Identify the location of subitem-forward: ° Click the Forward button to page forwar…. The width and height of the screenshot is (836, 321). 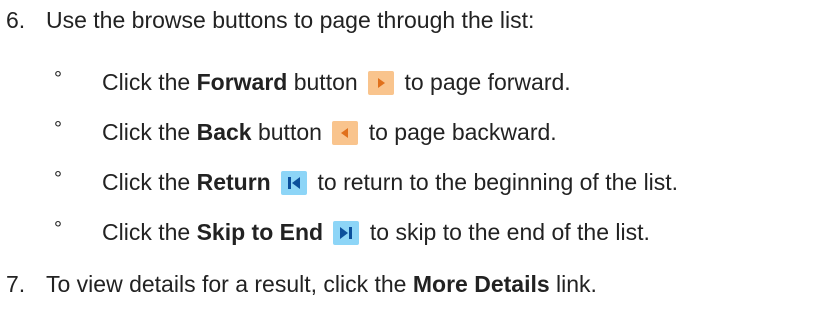
(312, 80).